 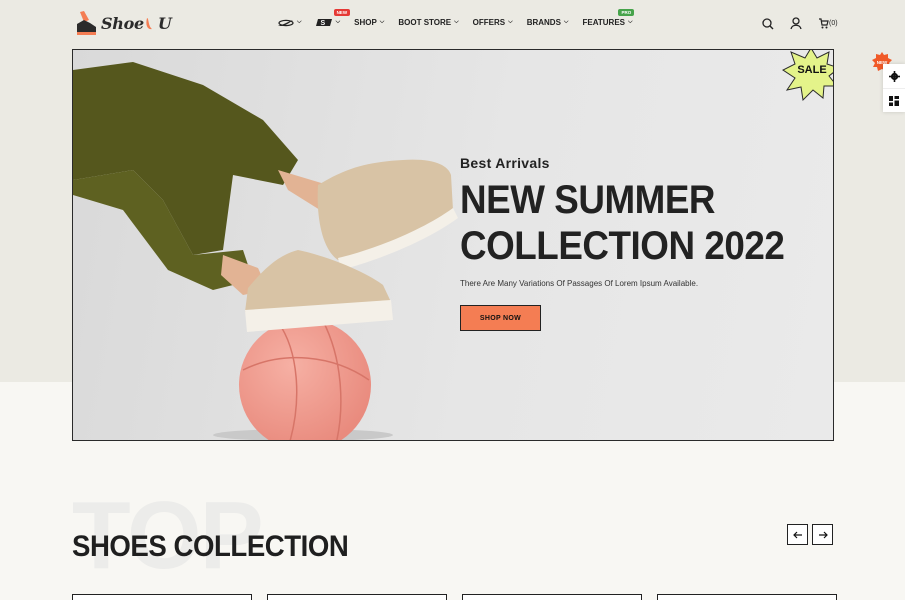 I want to click on arrow-left-icon, so click(x=797, y=534).